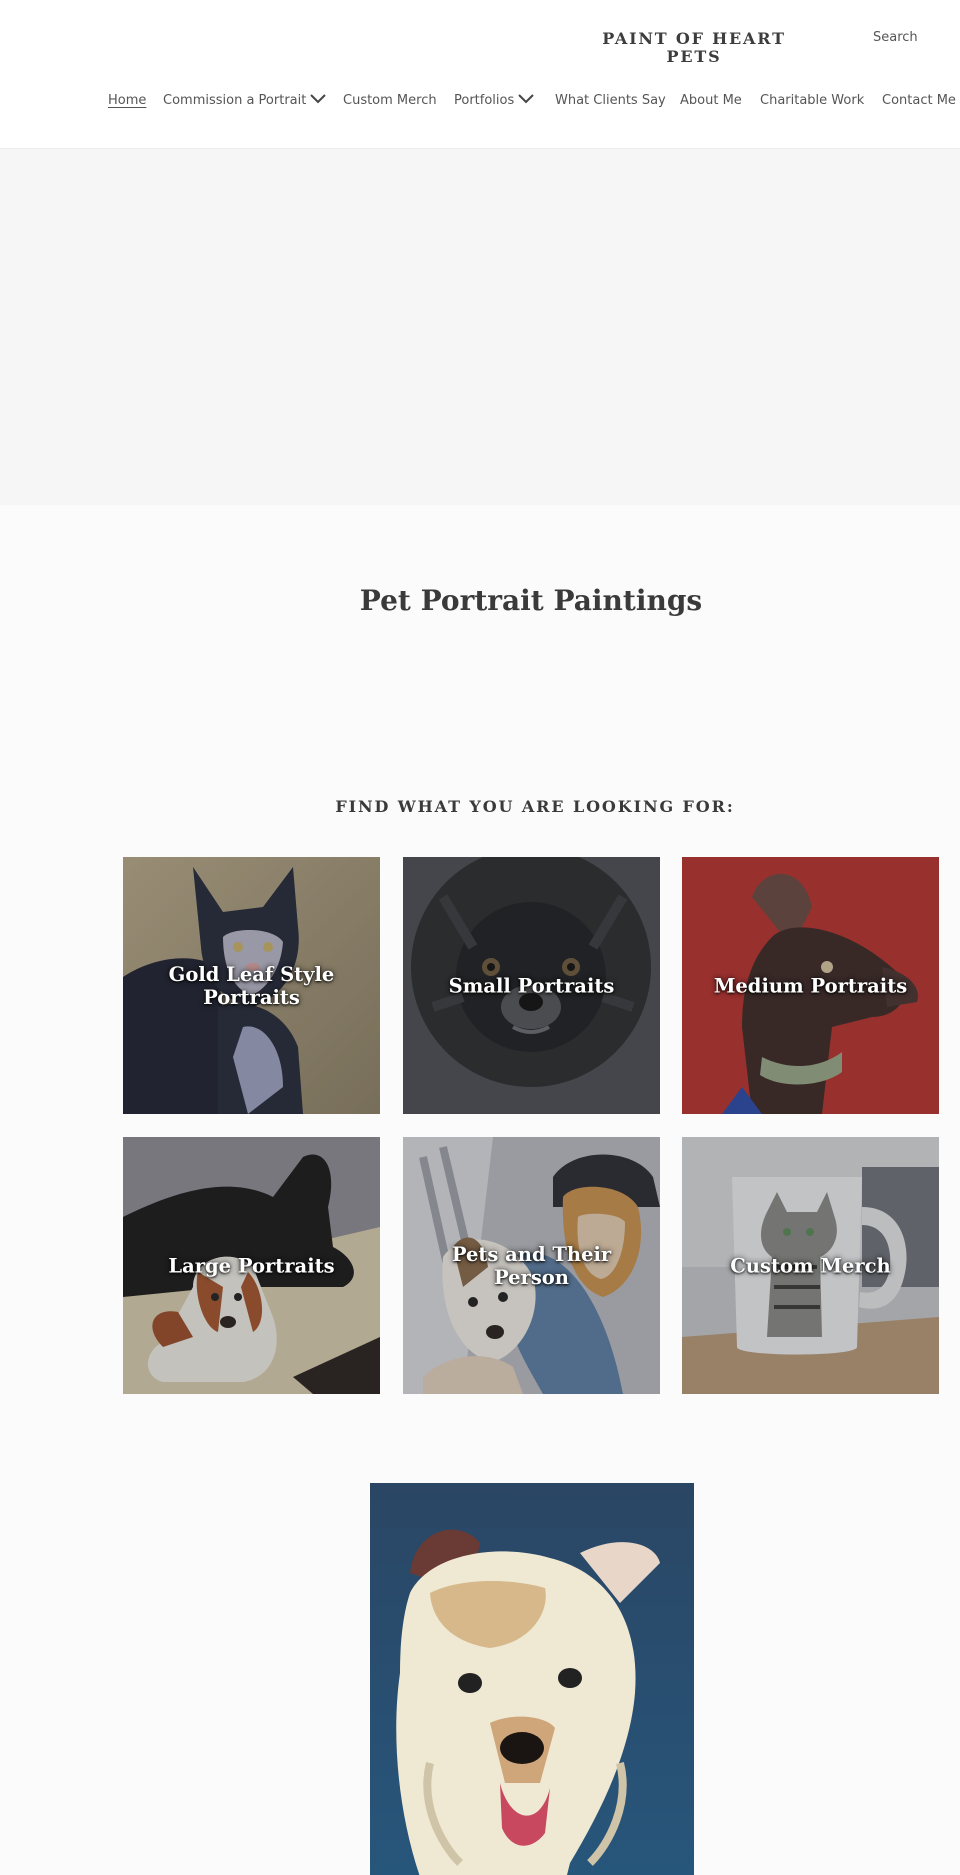  Describe the element at coordinates (531, 600) in the screenshot. I see `page-title: Pet Portrait Paintings` at that location.